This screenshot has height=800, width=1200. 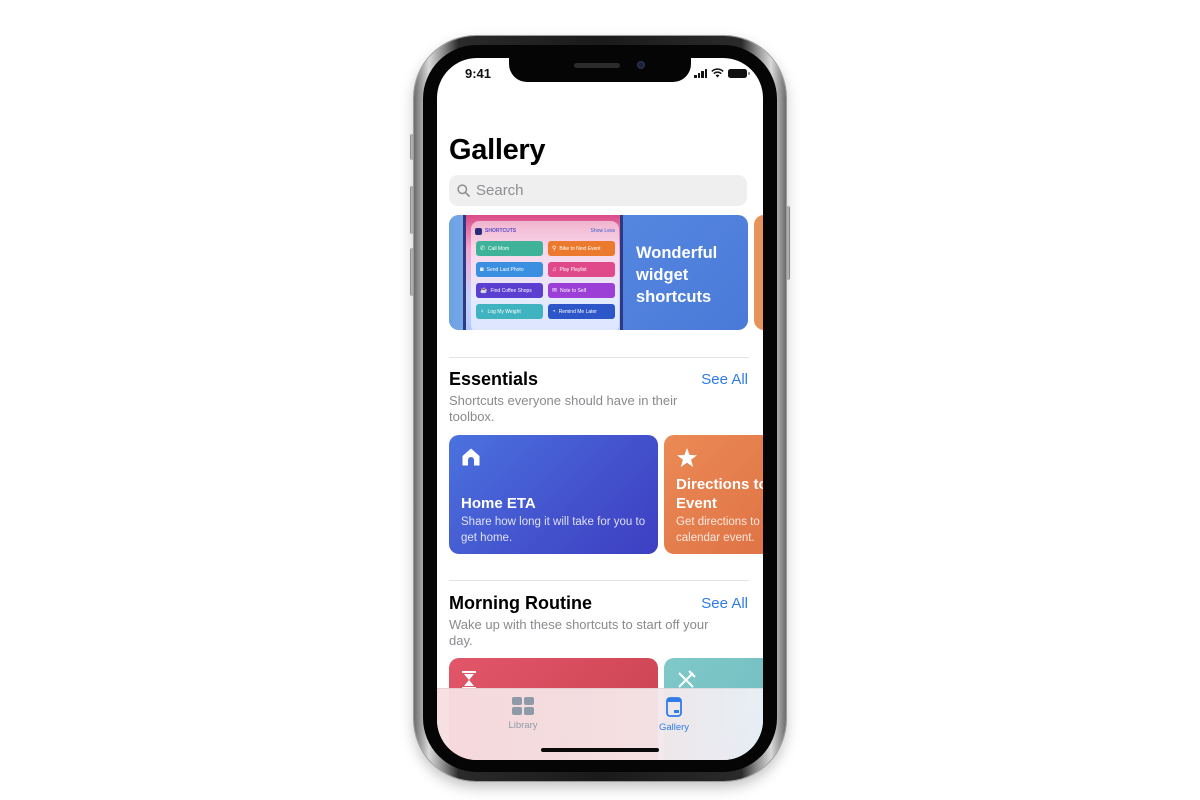 I want to click on notch, so click(x=600, y=70).